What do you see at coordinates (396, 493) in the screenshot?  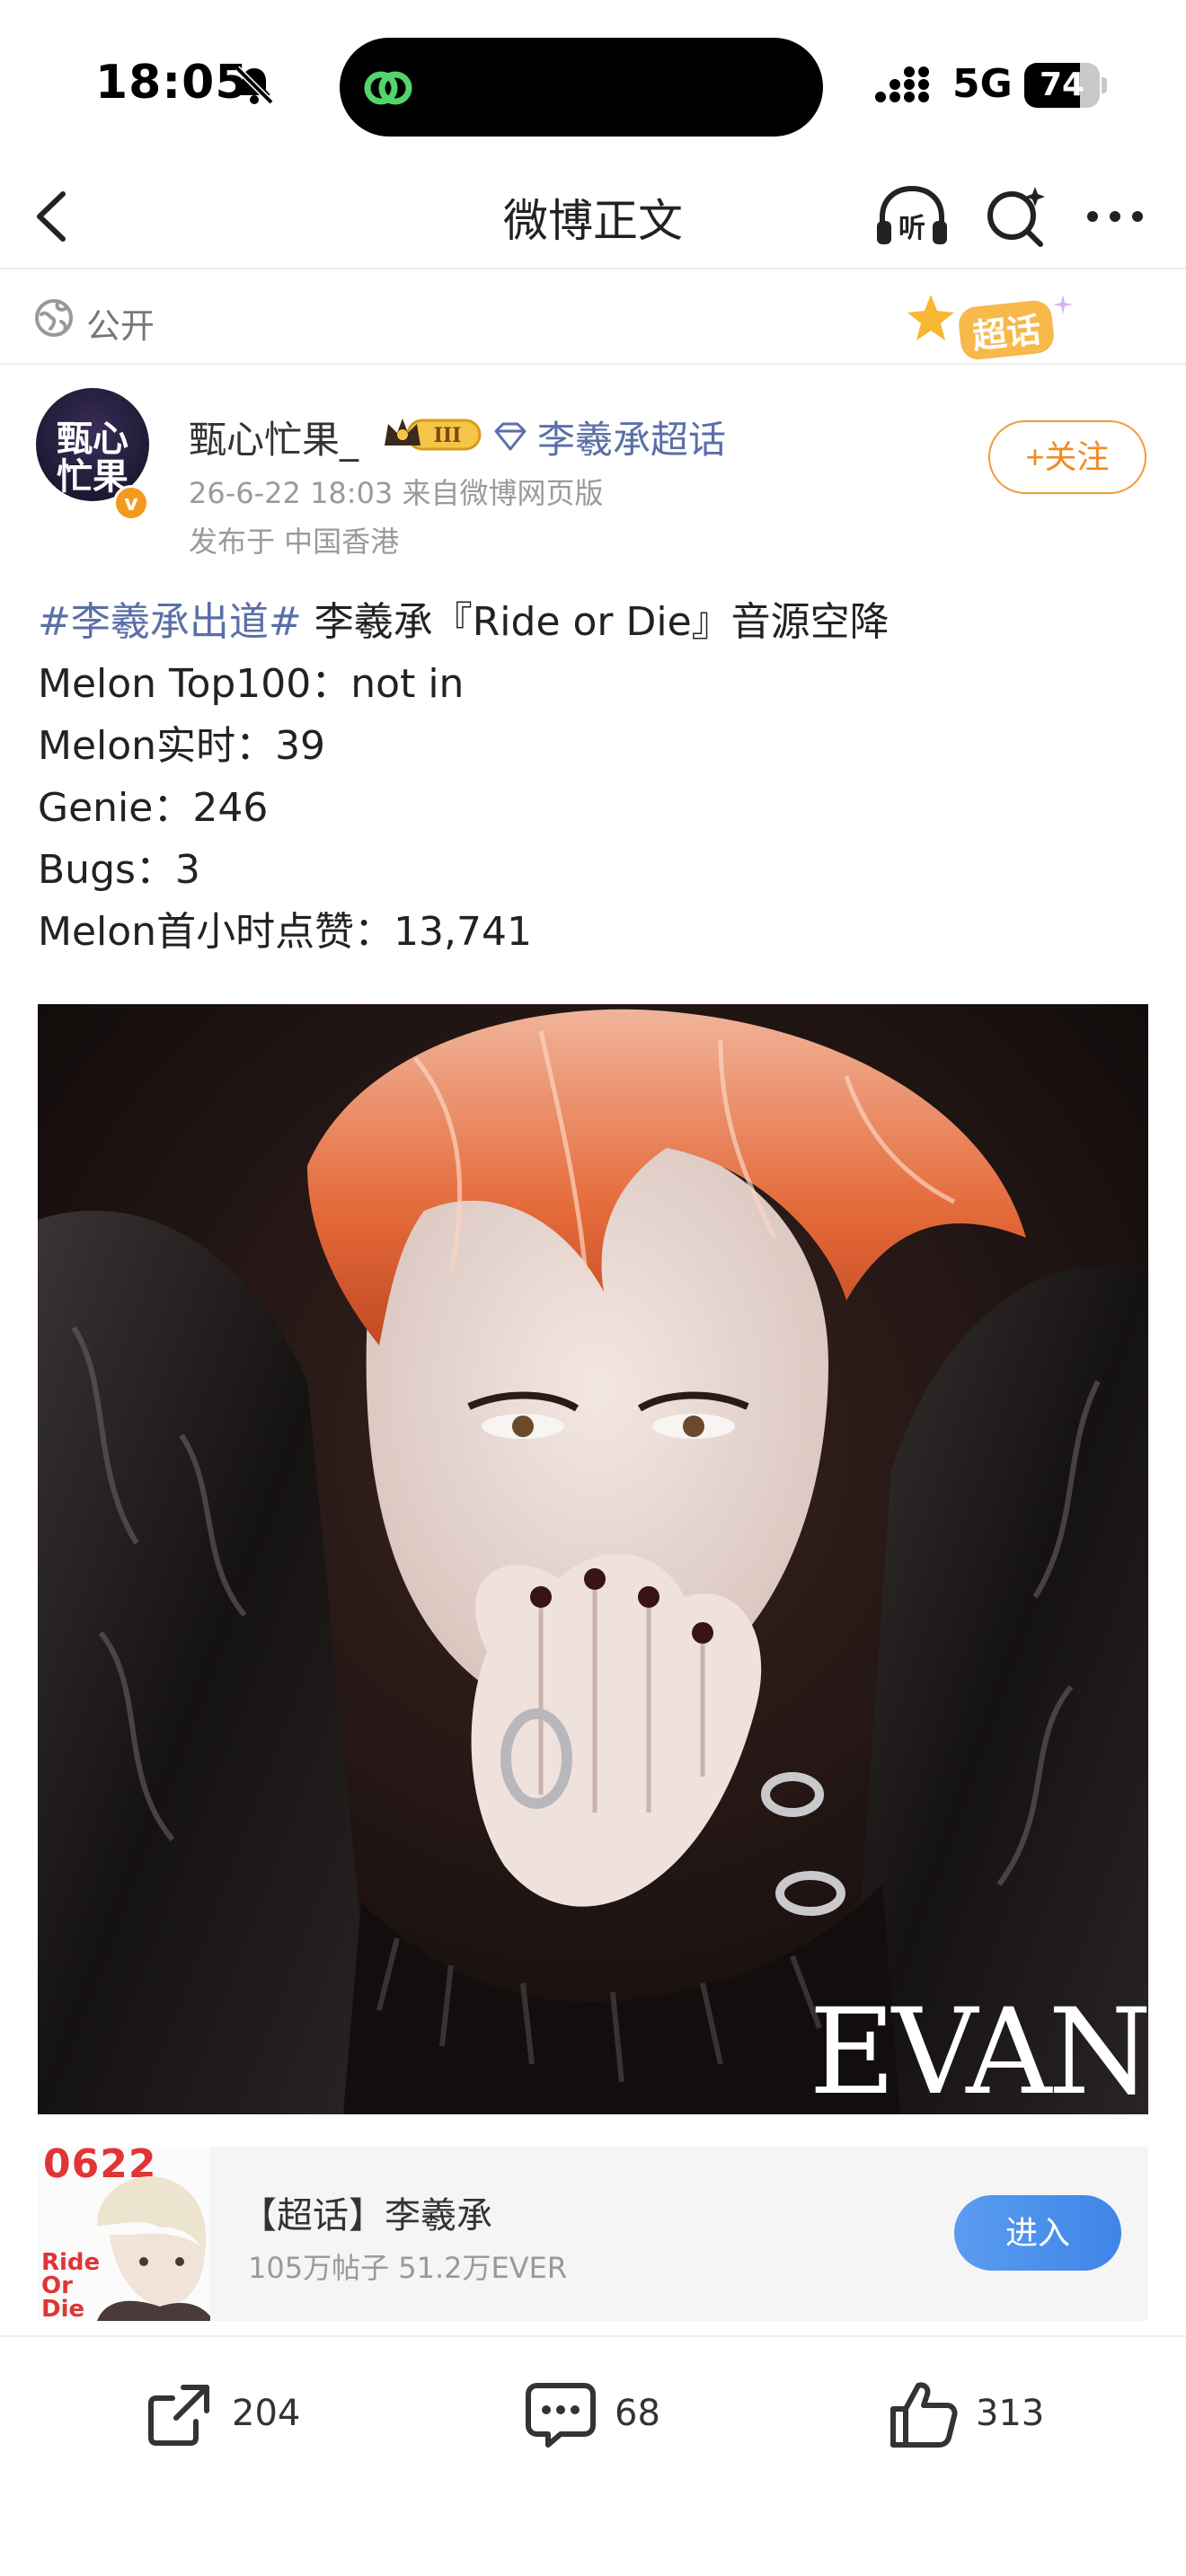 I see `post-timestamp-source: 26-6-22 18:03 来自微博网页版` at bounding box center [396, 493].